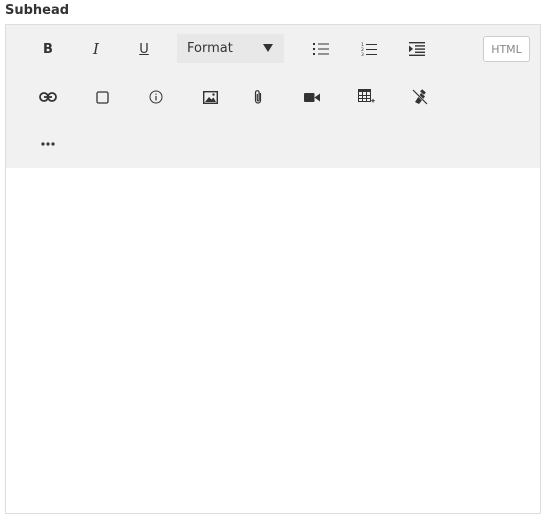 The width and height of the screenshot is (549, 527). I want to click on underline-button: U, so click(144, 49).